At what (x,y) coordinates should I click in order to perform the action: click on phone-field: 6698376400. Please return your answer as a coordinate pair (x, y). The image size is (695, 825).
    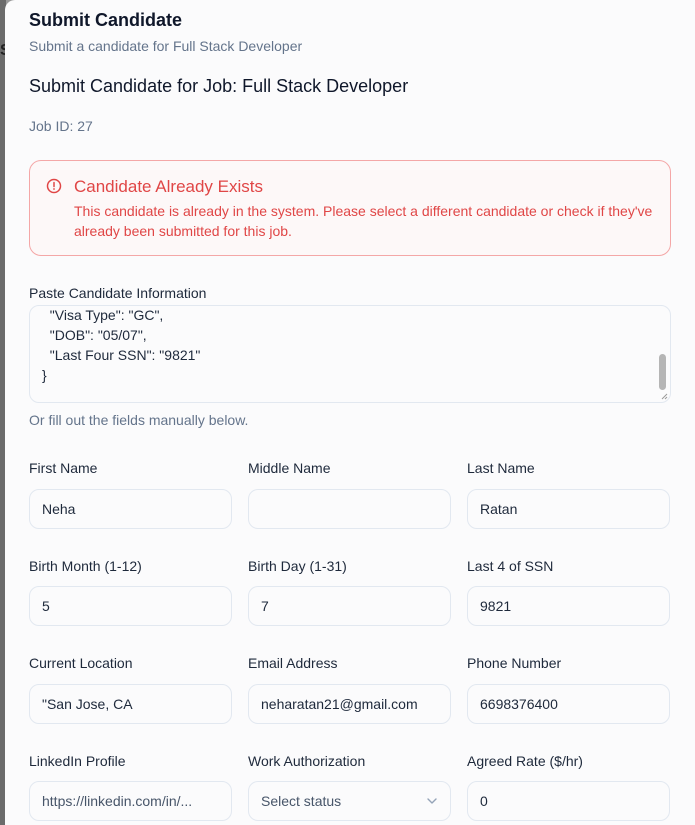
    Looking at the image, I should click on (568, 704).